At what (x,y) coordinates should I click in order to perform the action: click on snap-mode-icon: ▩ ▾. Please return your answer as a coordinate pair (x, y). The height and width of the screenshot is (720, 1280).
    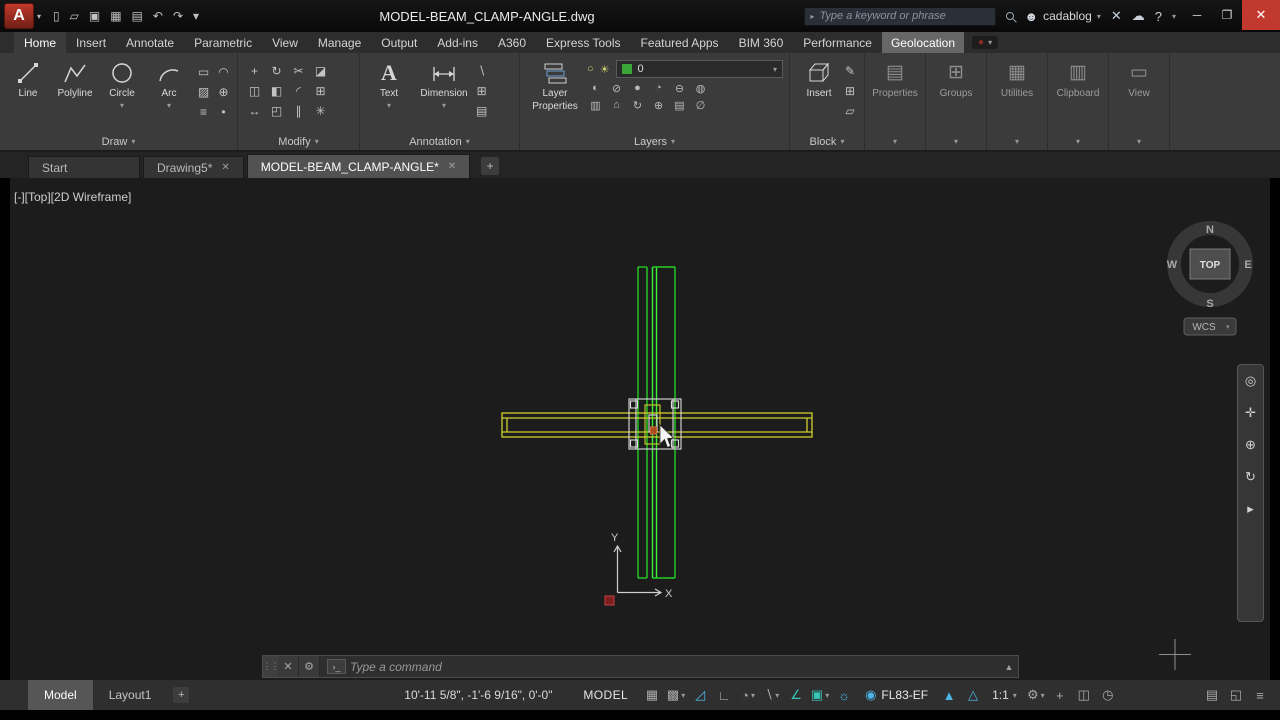
    Looking at the image, I should click on (676, 695).